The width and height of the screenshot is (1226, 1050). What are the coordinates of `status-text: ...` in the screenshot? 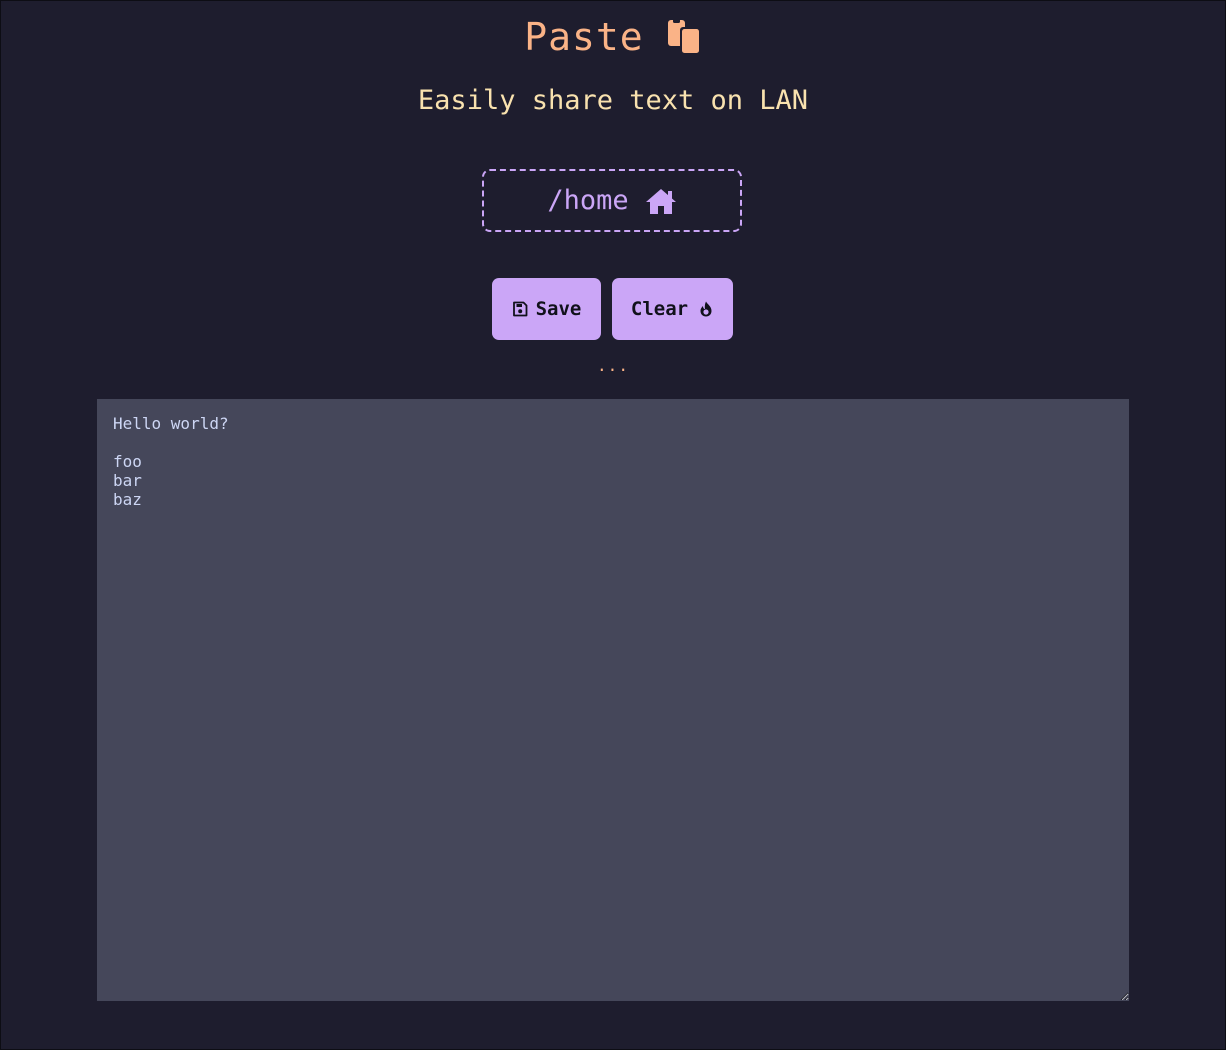 It's located at (613, 365).